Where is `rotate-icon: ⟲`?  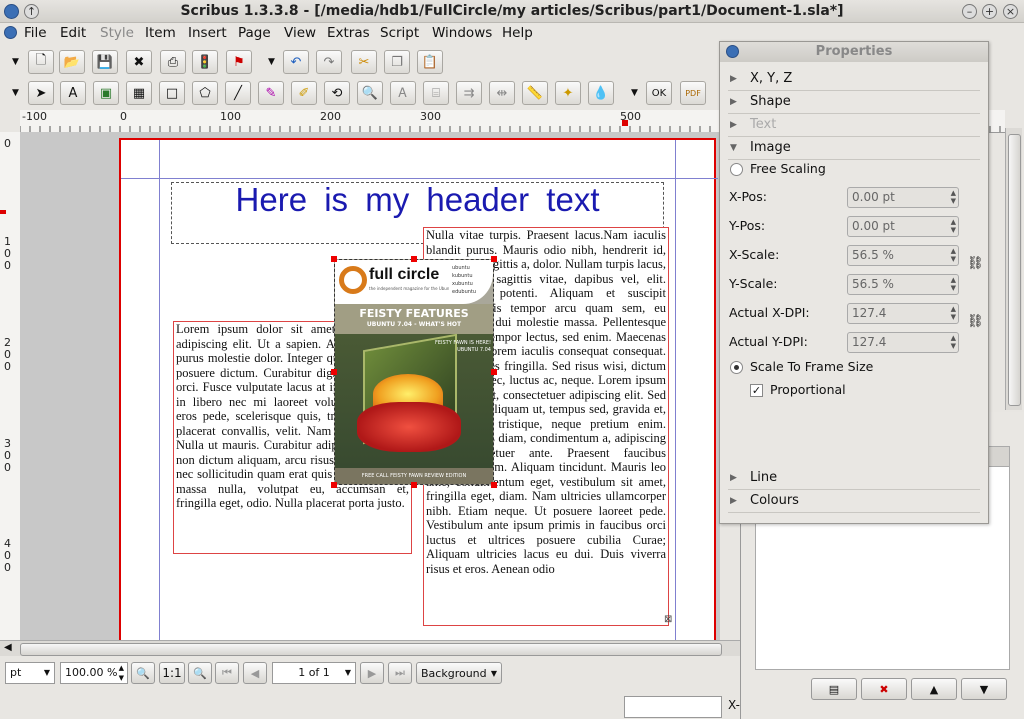 rotate-icon: ⟲ is located at coordinates (337, 93).